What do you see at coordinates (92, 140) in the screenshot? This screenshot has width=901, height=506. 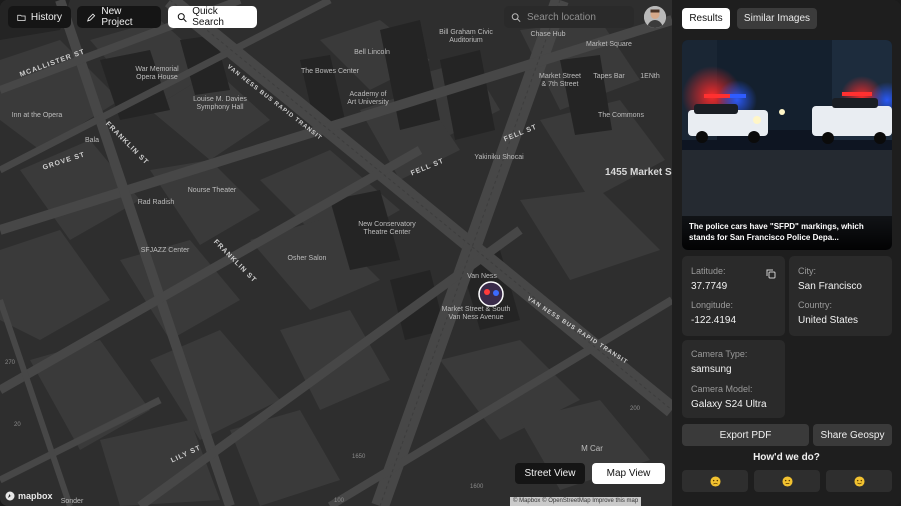 I see `map-label-bala: Bala` at bounding box center [92, 140].